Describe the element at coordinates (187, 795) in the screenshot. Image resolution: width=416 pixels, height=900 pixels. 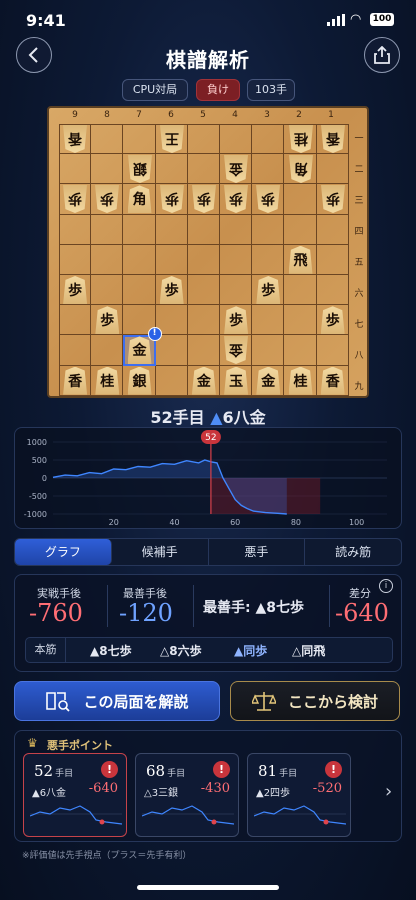
I see `mistake-card: 68 手目! △3三銀 -430` at that location.